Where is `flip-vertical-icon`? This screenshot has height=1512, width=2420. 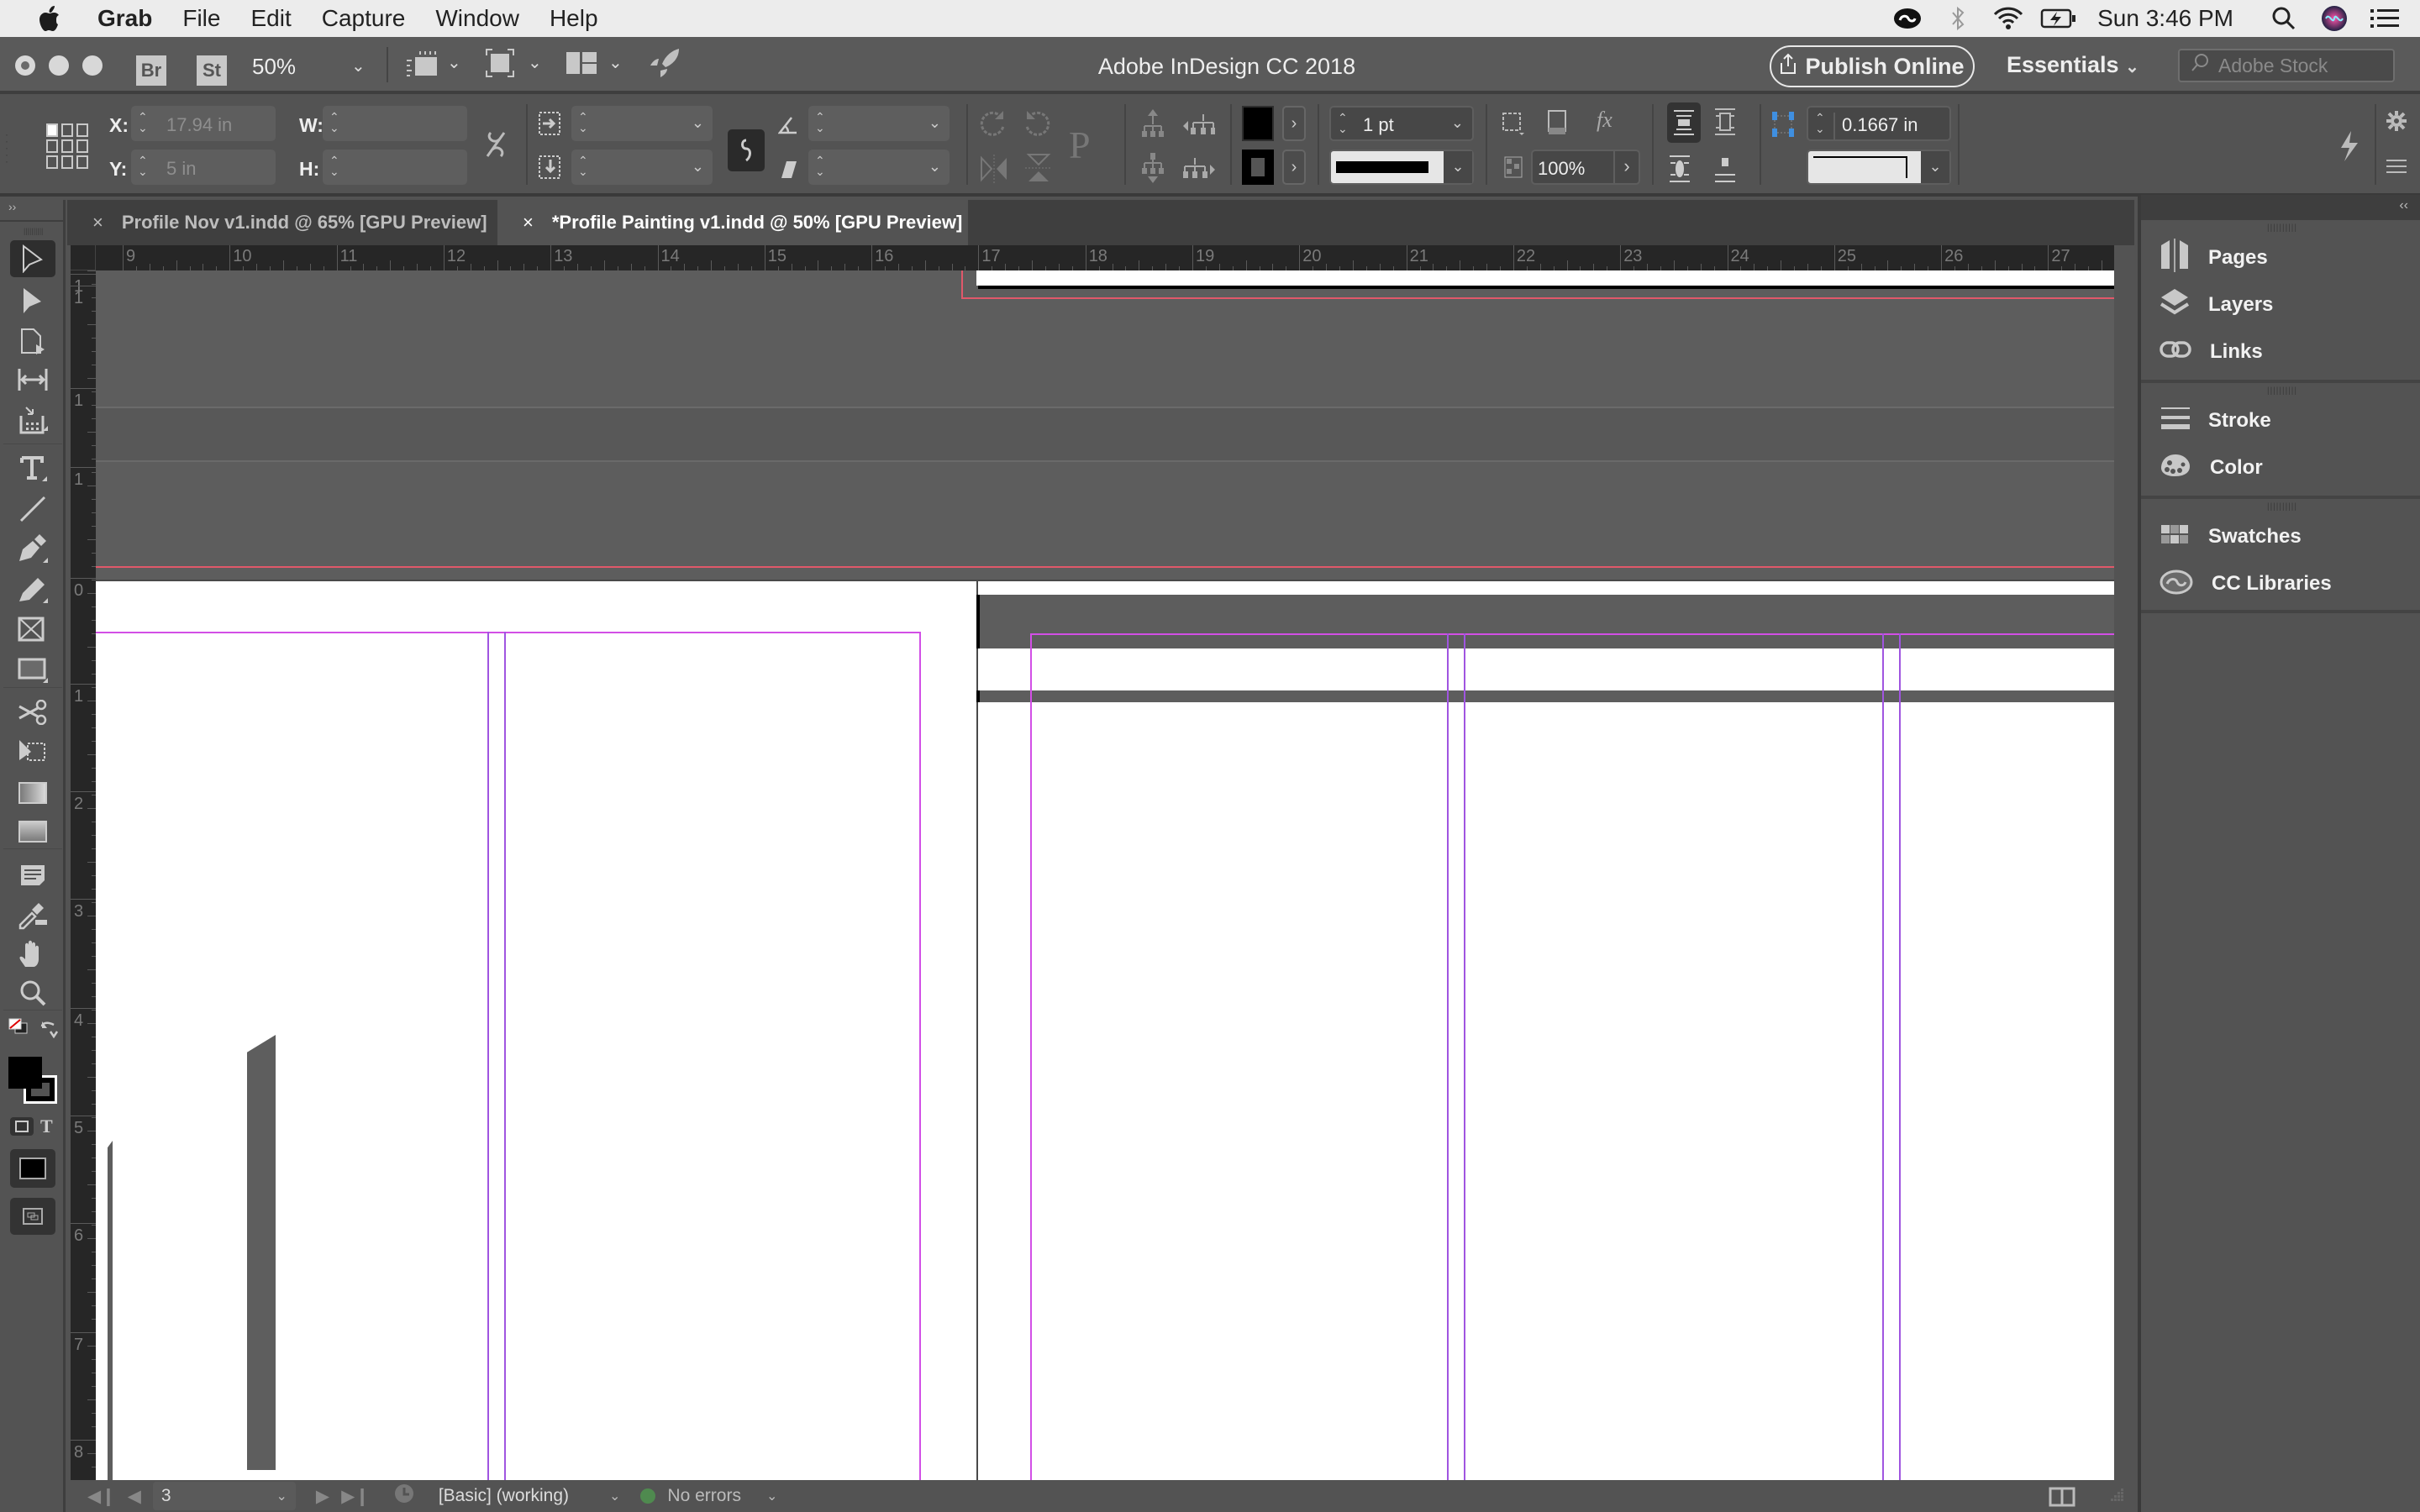 flip-vertical-icon is located at coordinates (1038, 170).